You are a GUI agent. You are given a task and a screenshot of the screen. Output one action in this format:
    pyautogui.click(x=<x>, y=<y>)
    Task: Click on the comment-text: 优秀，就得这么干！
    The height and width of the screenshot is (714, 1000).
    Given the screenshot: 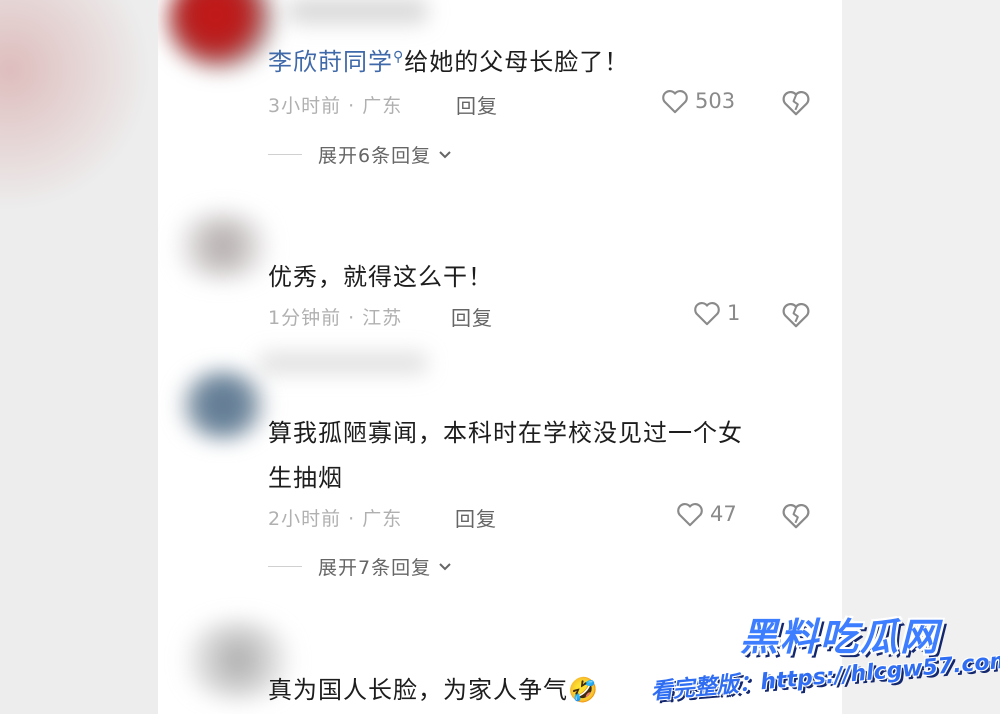 What is the action you would take?
    pyautogui.click(x=380, y=277)
    